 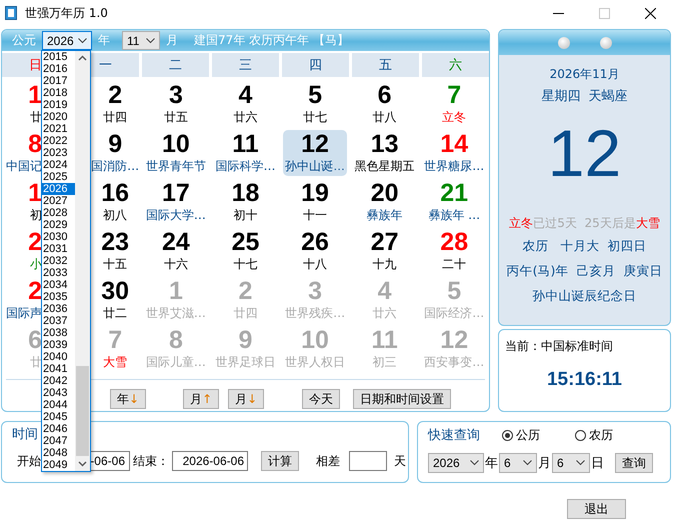 I want to click on year-option: 2033, so click(x=58, y=273).